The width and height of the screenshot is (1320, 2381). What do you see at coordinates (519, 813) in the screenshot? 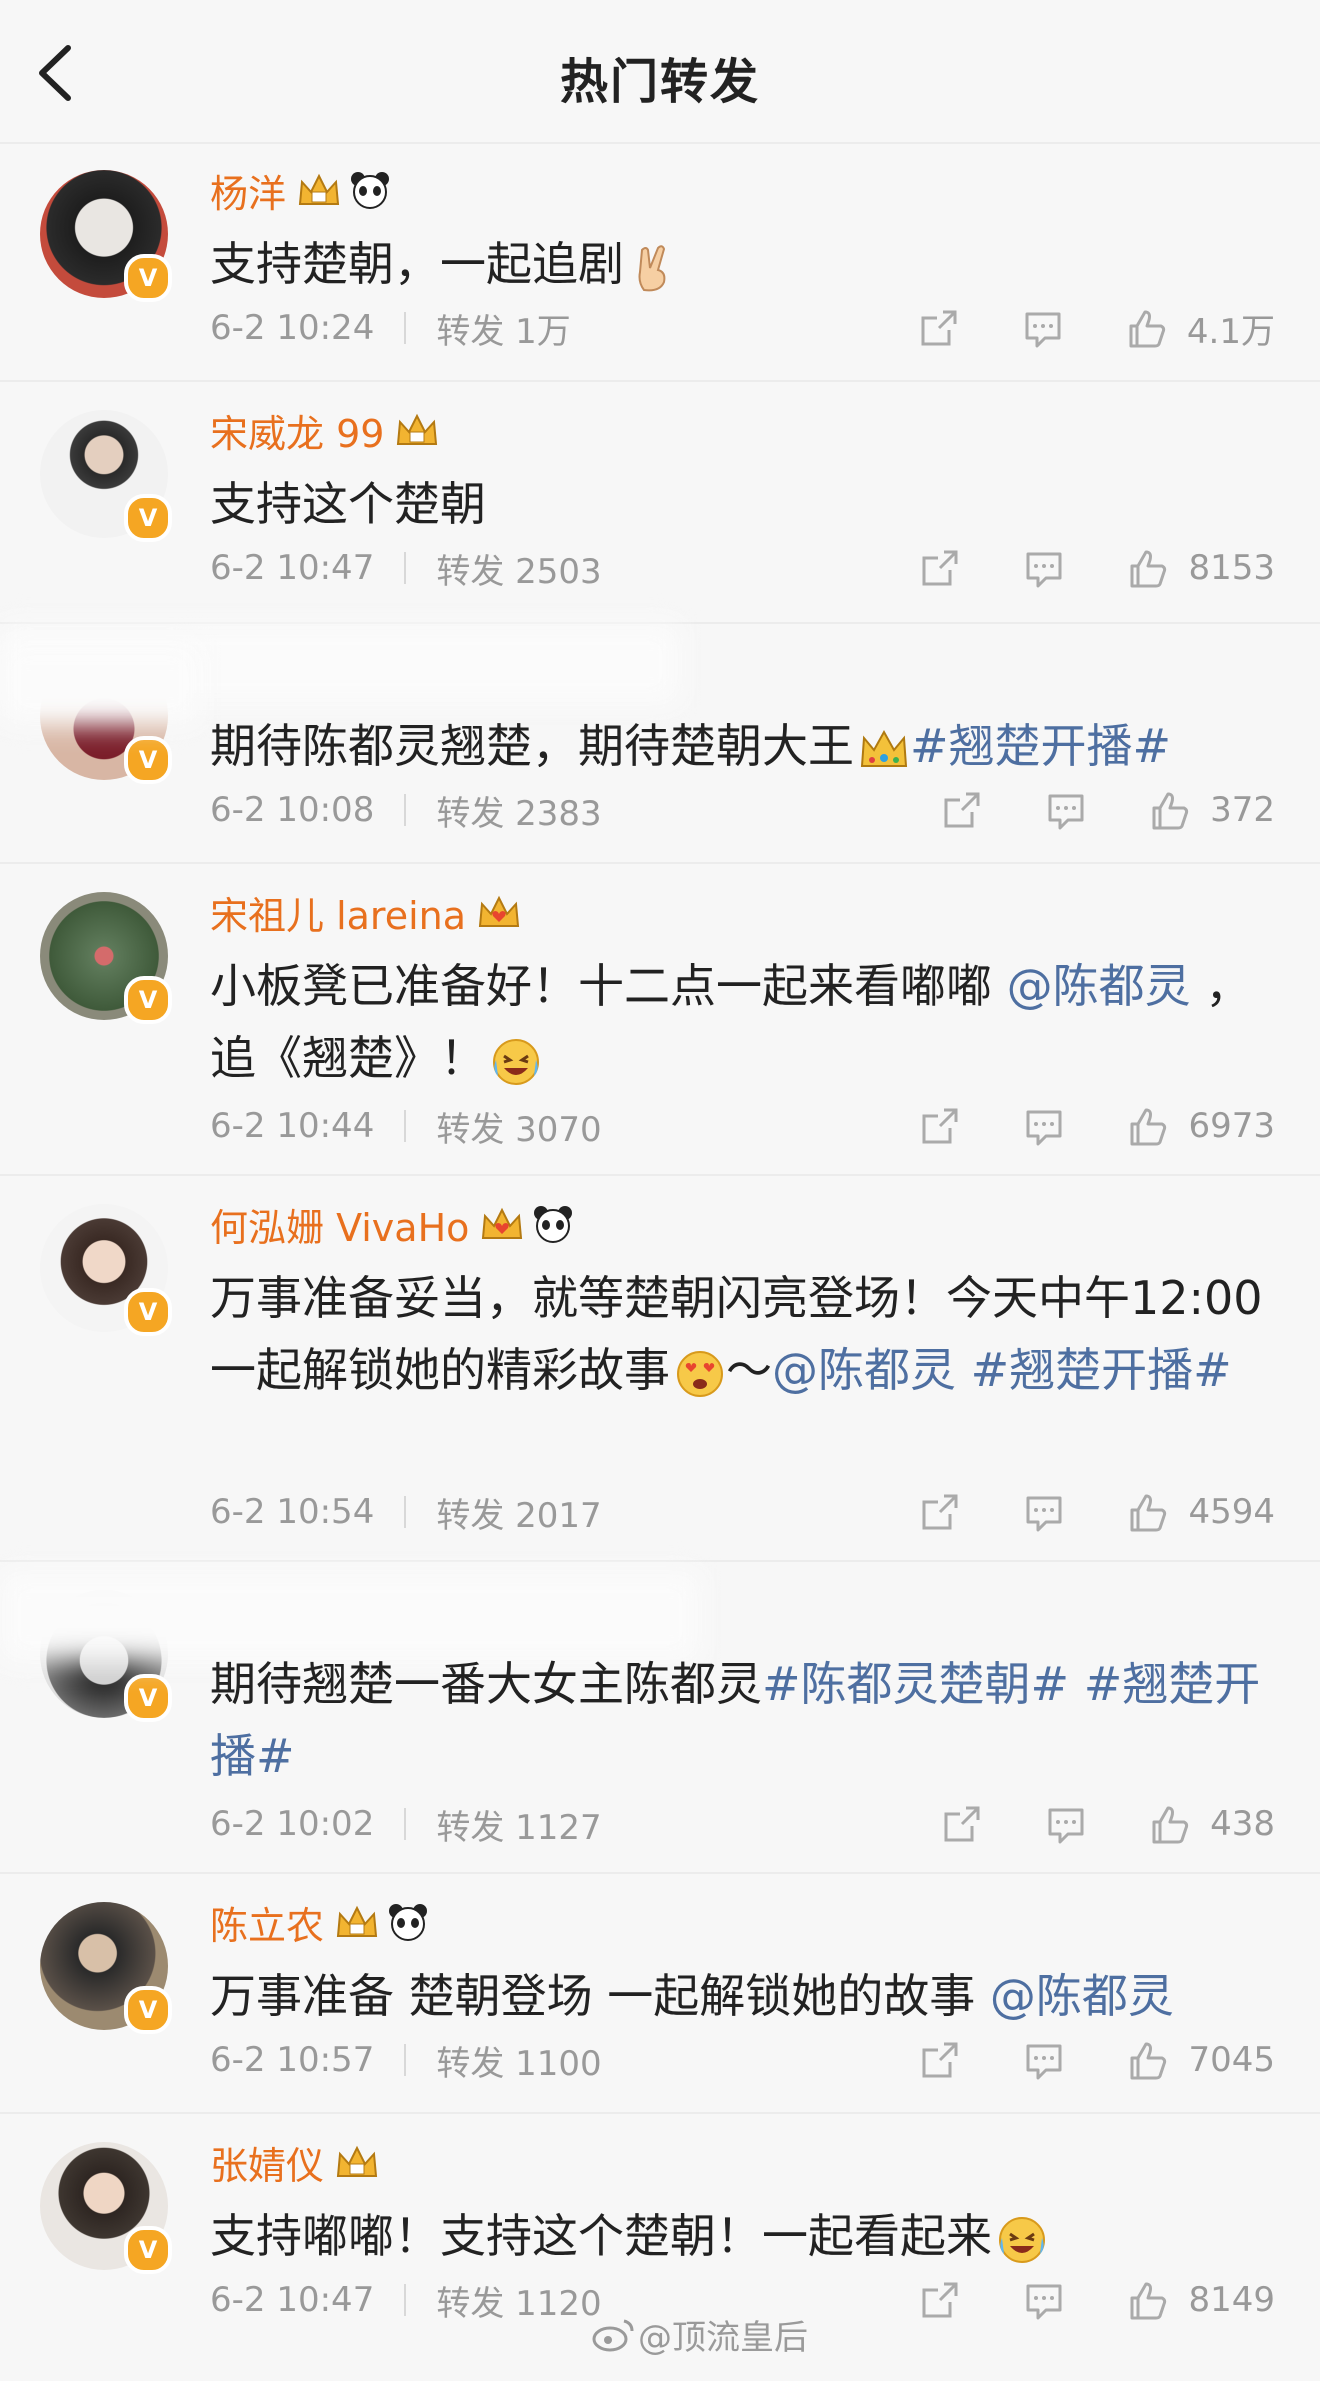
I see `repost-count: 转发 2383` at bounding box center [519, 813].